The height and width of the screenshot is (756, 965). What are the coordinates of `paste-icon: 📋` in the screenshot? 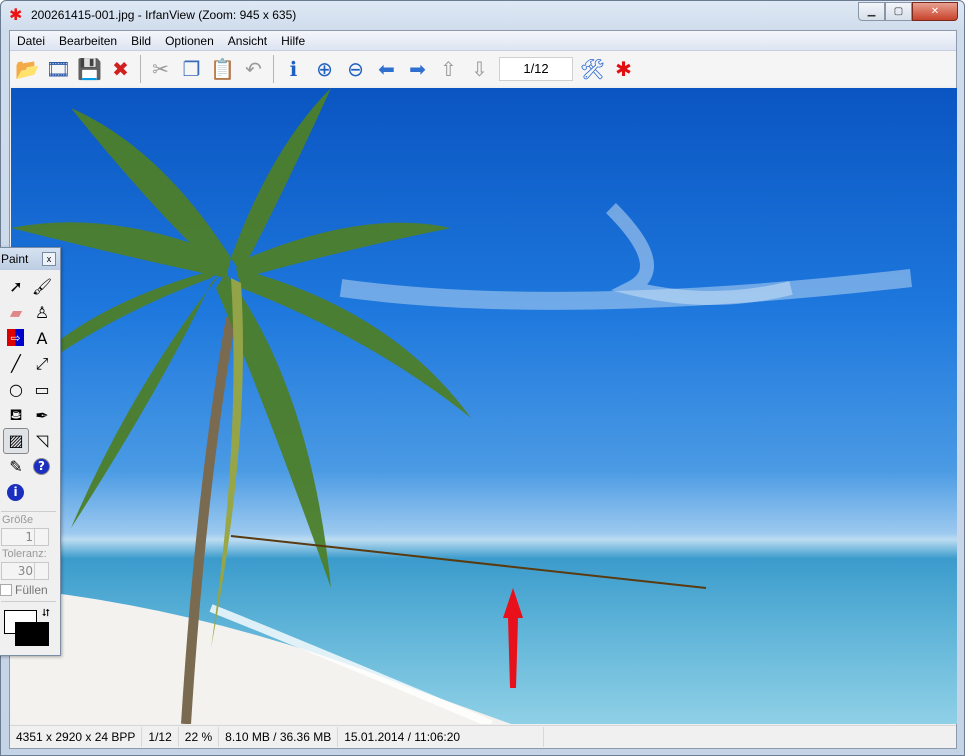 It's located at (222, 69).